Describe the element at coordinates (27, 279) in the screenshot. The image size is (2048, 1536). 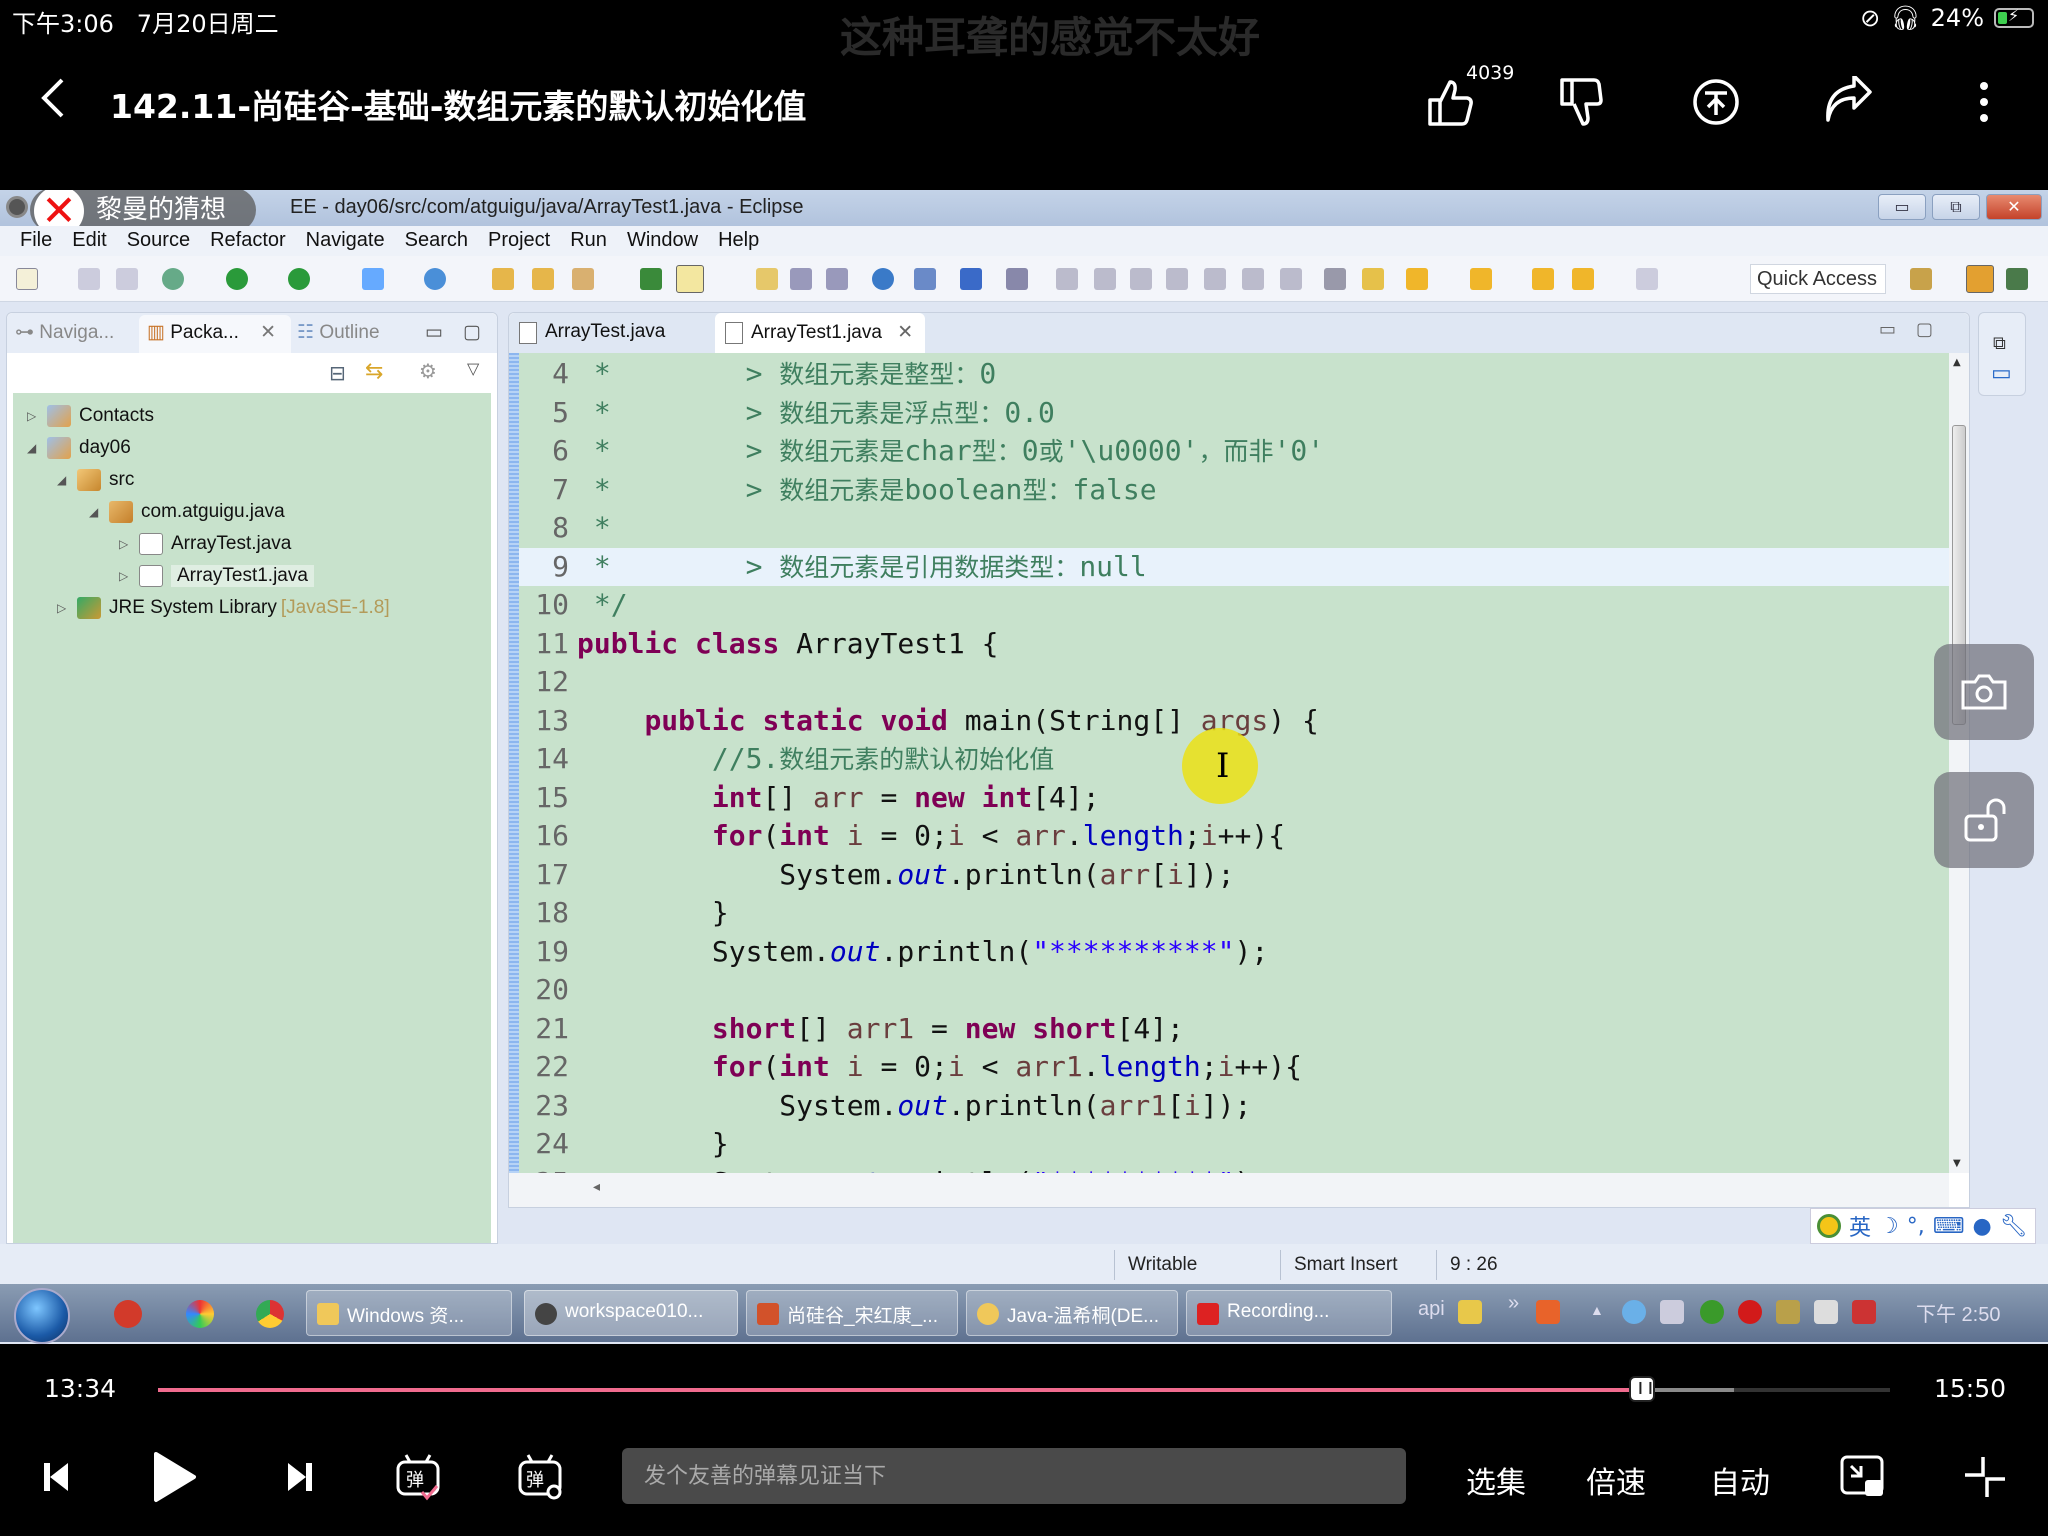
I see `new-icon` at that location.